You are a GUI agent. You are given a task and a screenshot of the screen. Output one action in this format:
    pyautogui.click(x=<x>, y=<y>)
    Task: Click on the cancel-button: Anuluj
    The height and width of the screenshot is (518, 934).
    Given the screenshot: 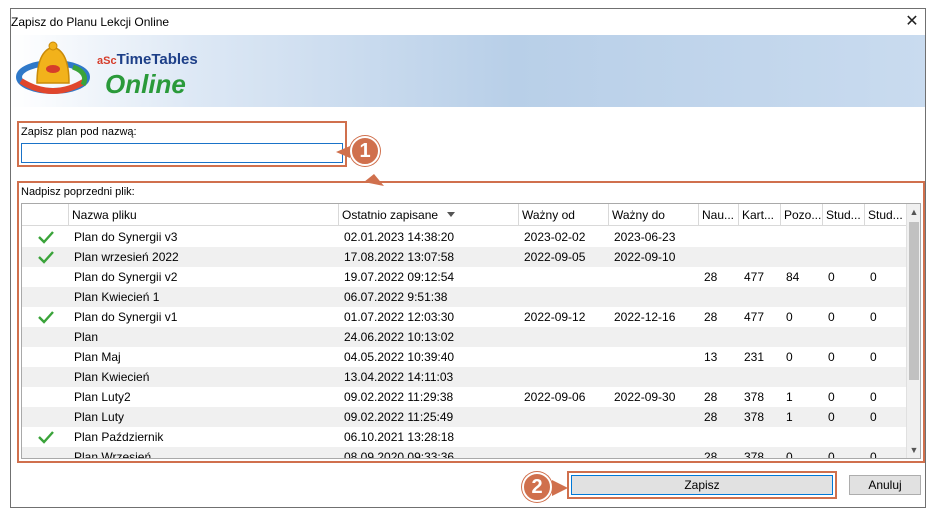 What is the action you would take?
    pyautogui.click(x=885, y=485)
    